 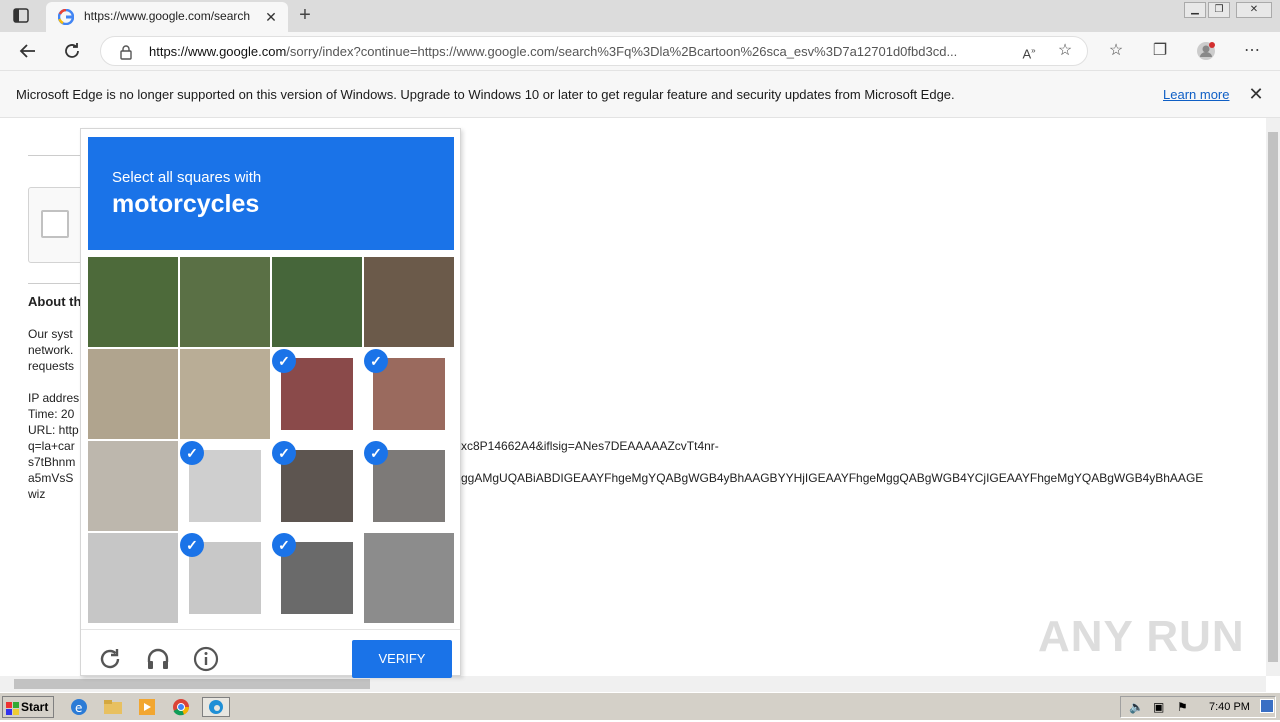 What do you see at coordinates (1206, 51) in the screenshot?
I see `profile-avatar-icon` at bounding box center [1206, 51].